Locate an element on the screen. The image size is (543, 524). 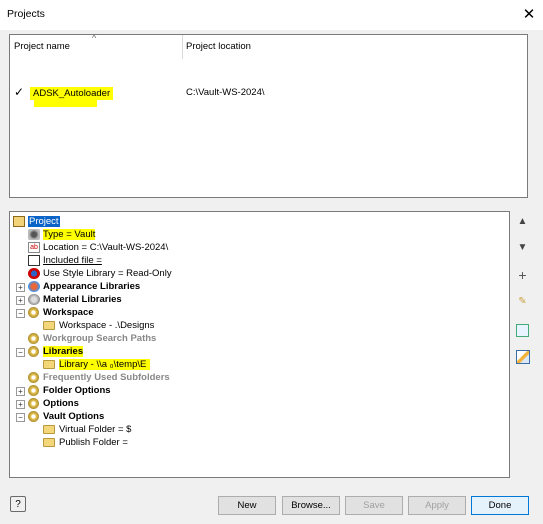
libraries-icon is located at coordinates (33, 351).